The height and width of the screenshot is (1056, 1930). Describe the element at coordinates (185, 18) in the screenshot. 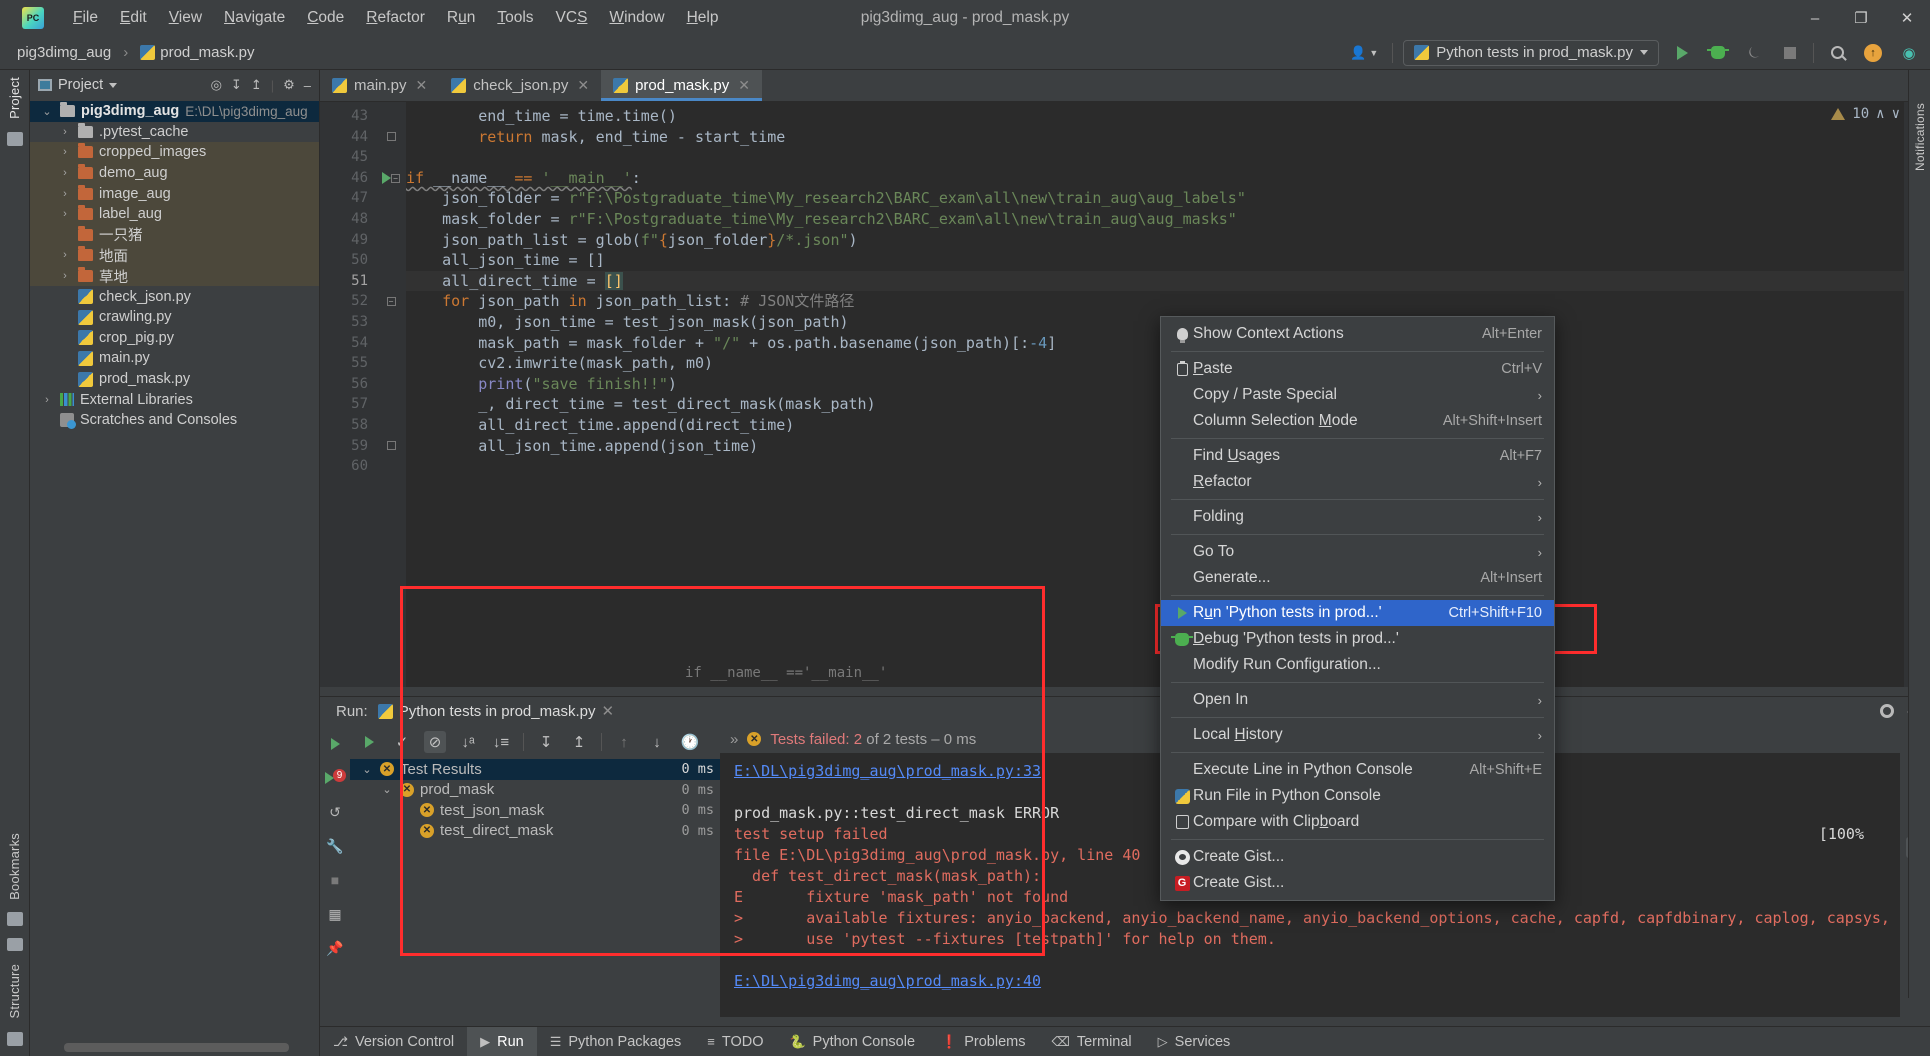

I see `menu-view: View` at that location.